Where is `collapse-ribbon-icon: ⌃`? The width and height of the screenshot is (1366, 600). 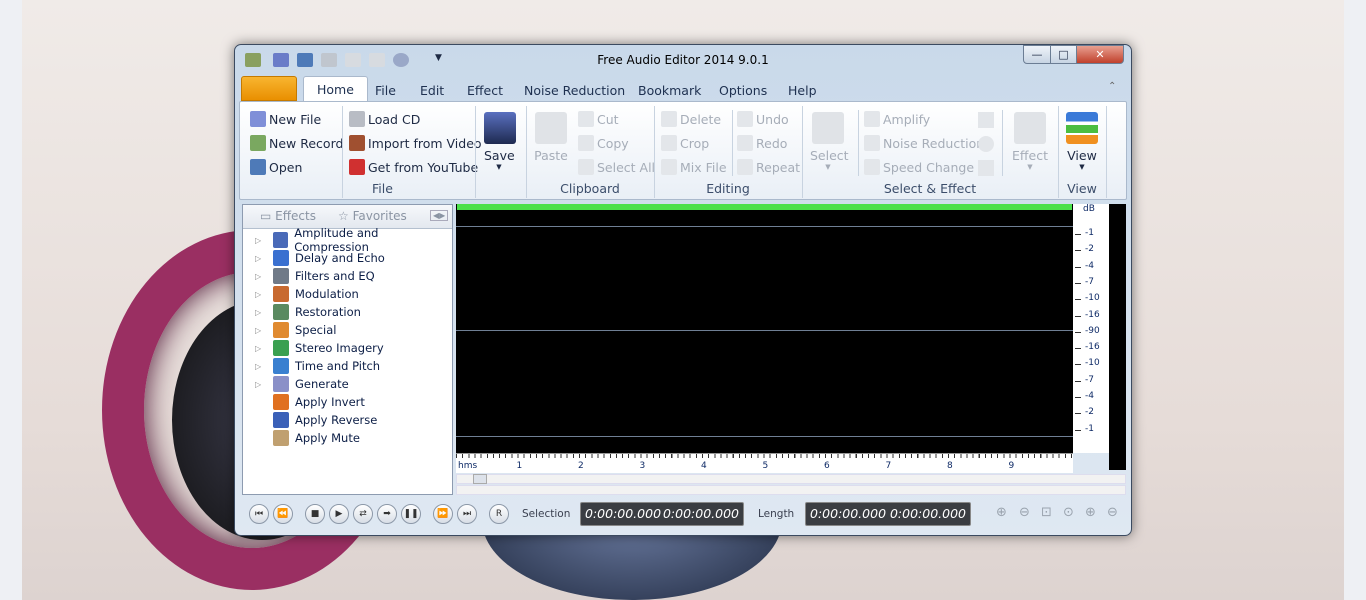
collapse-ribbon-icon: ⌃ is located at coordinates (1112, 86).